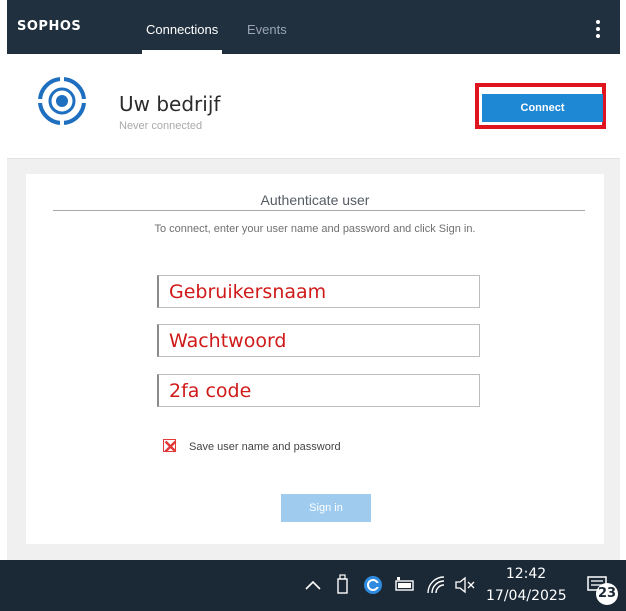 This screenshot has height=611, width=626. What do you see at coordinates (598, 30) in the screenshot?
I see `kebab-menu-icon` at bounding box center [598, 30].